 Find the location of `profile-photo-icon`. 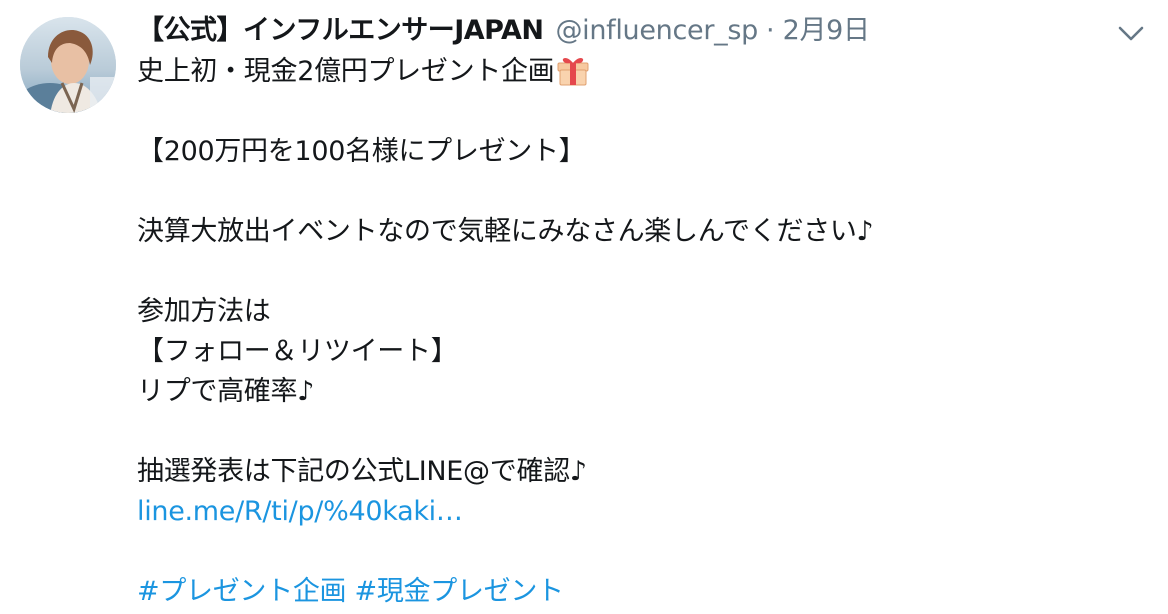

profile-photo-icon is located at coordinates (68, 65).